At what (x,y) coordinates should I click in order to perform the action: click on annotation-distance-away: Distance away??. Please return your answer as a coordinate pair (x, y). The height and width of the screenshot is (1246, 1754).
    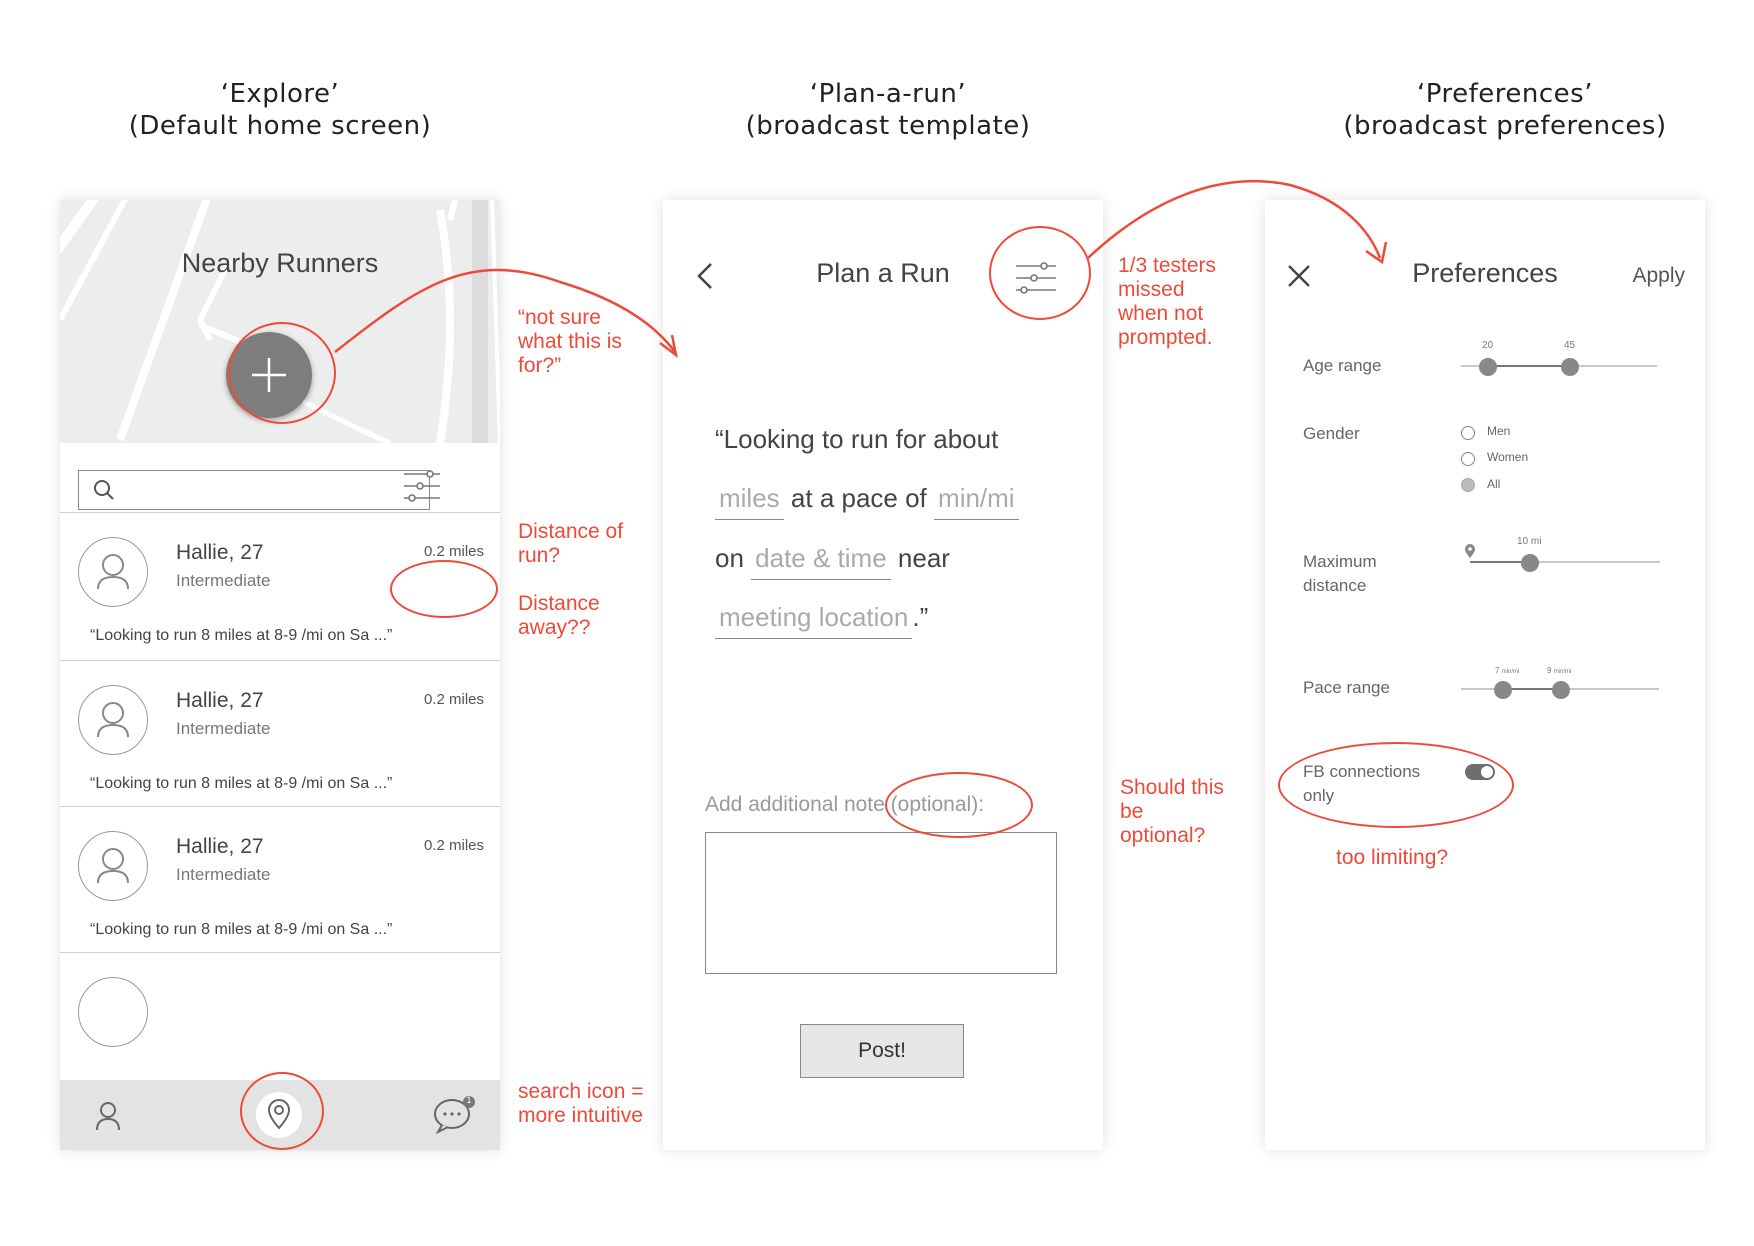
    Looking at the image, I should click on (559, 616).